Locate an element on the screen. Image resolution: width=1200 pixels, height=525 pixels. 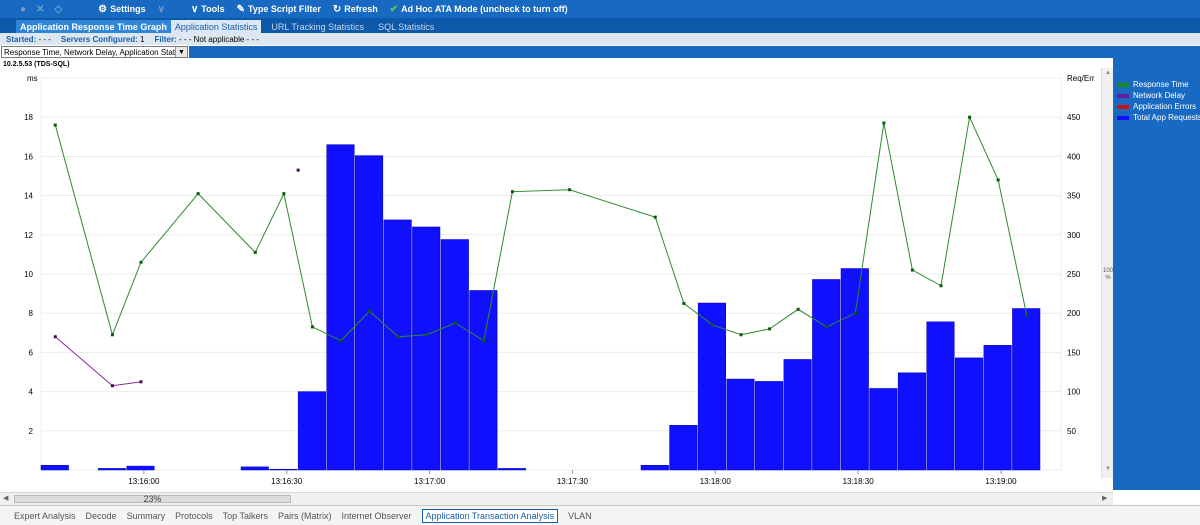
tools-label: Tools is located at coordinates (213, 9).